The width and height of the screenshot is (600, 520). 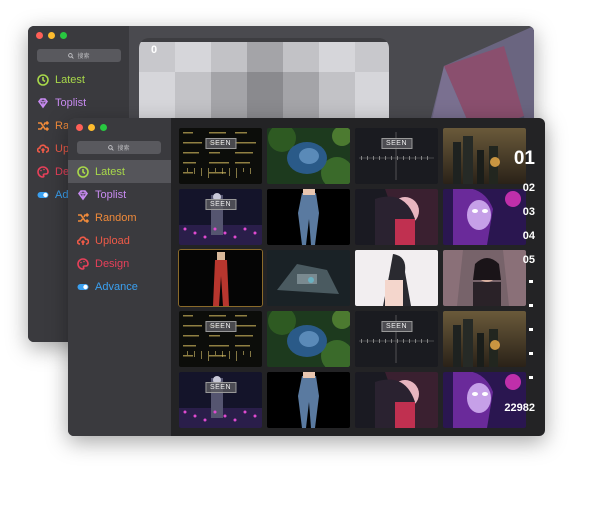 What do you see at coordinates (112, 263) in the screenshot?
I see `sidebar-item-label: Design` at bounding box center [112, 263].